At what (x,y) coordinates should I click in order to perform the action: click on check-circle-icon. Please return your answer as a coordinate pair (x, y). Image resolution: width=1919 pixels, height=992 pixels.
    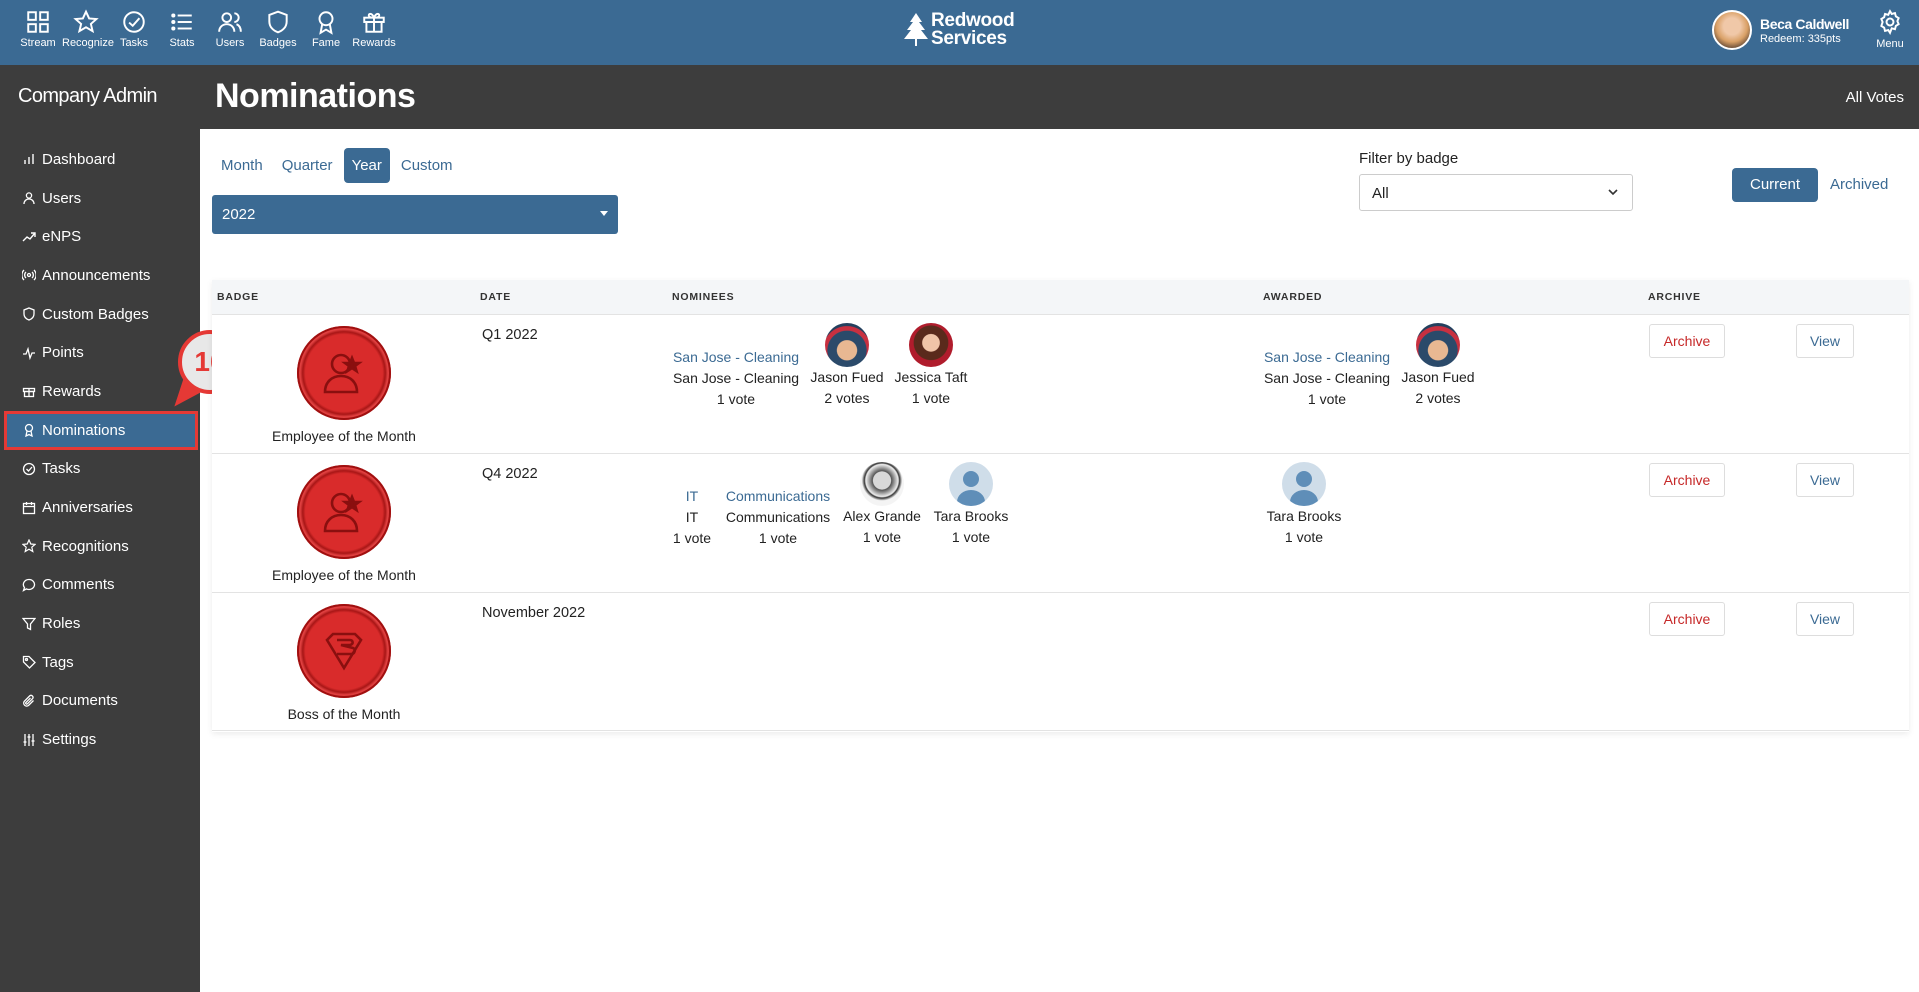
    Looking at the image, I should click on (134, 22).